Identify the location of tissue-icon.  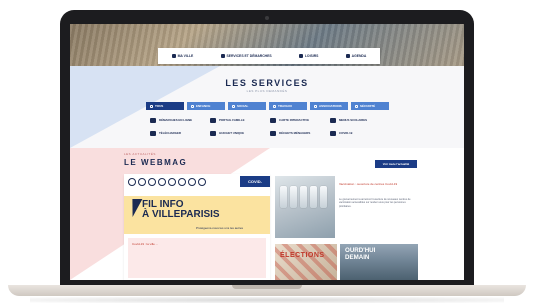
(172, 182).